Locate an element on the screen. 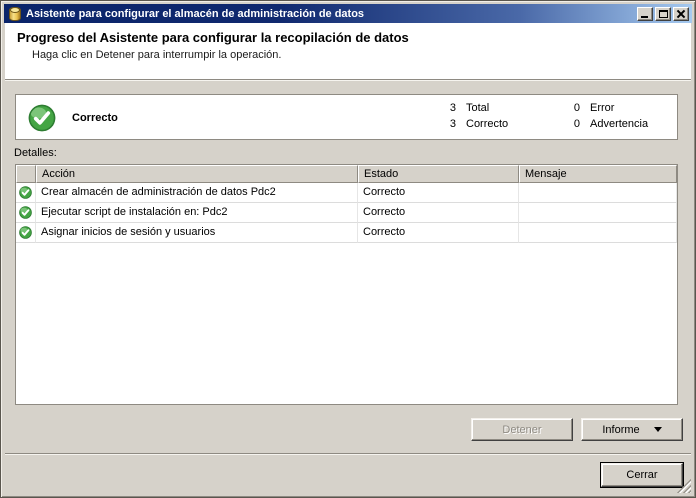  close-icon is located at coordinates (681, 14).